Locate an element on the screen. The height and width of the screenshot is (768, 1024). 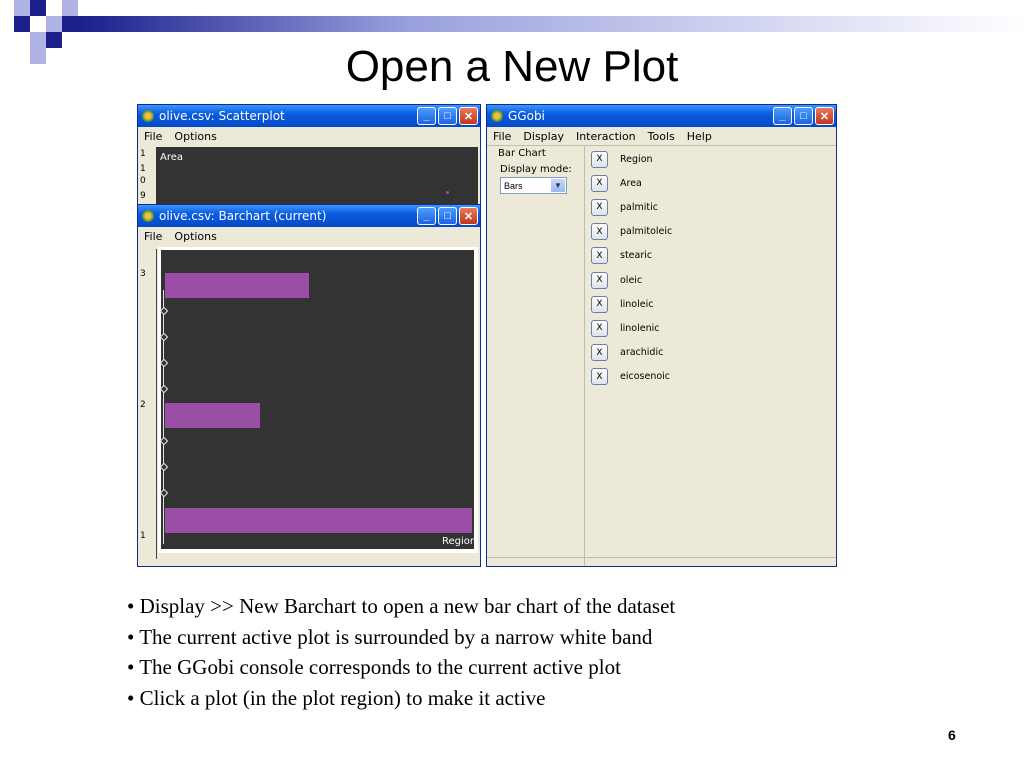
variable-name: oleic is located at coordinates (631, 280).